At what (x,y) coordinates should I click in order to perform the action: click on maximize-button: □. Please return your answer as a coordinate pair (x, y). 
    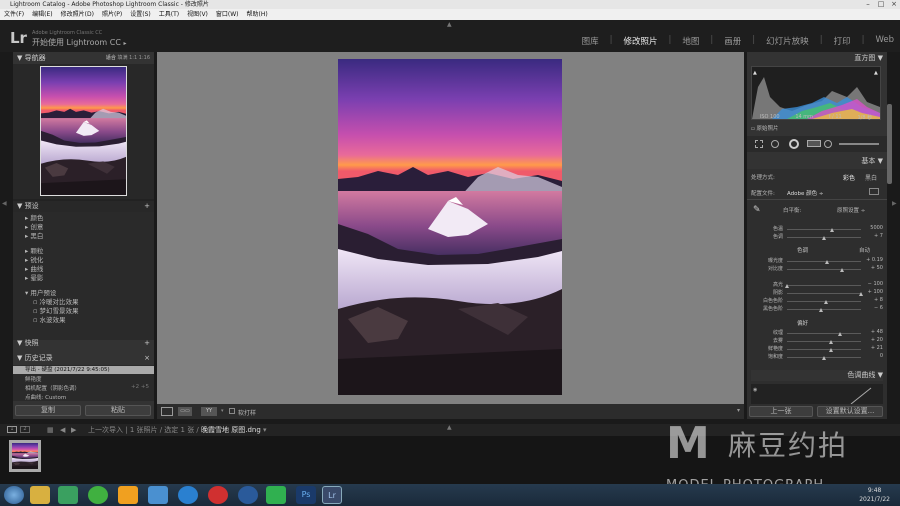
    Looking at the image, I should click on (881, 4).